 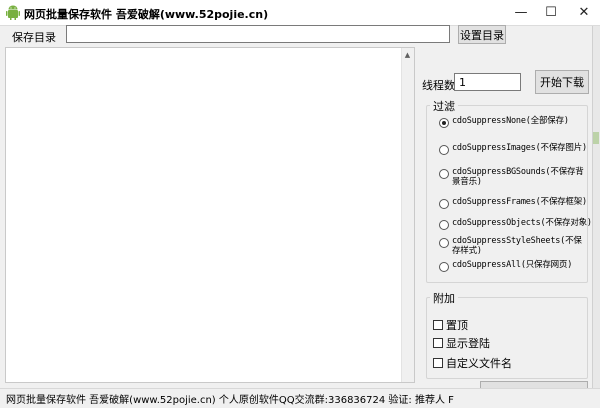 What do you see at coordinates (258, 34) in the screenshot?
I see `save-dir-input` at bounding box center [258, 34].